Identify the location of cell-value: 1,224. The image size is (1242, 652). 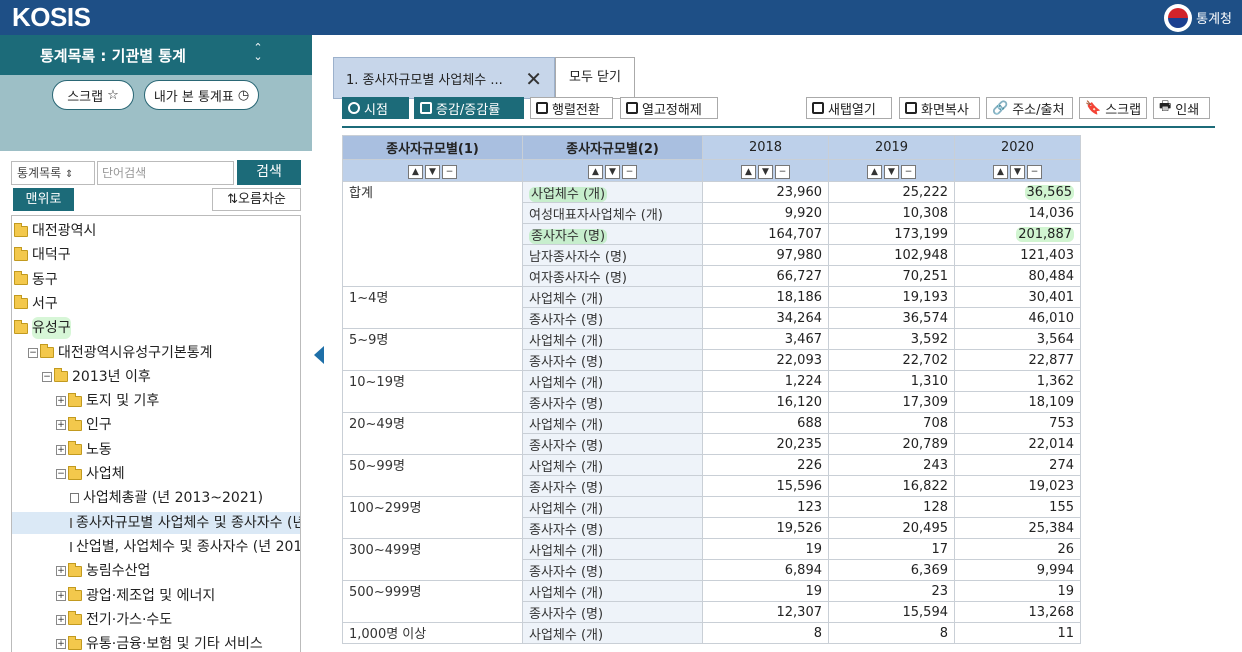
(803, 381).